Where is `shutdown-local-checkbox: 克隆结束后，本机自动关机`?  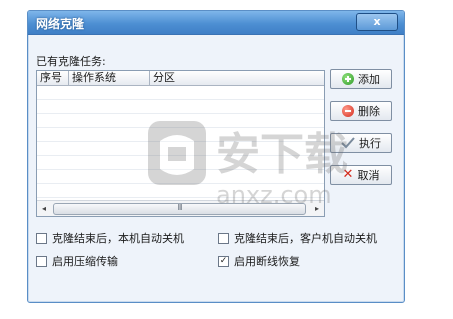
shutdown-local-checkbox: 克隆结束后，本机自动关机 is located at coordinates (110, 238).